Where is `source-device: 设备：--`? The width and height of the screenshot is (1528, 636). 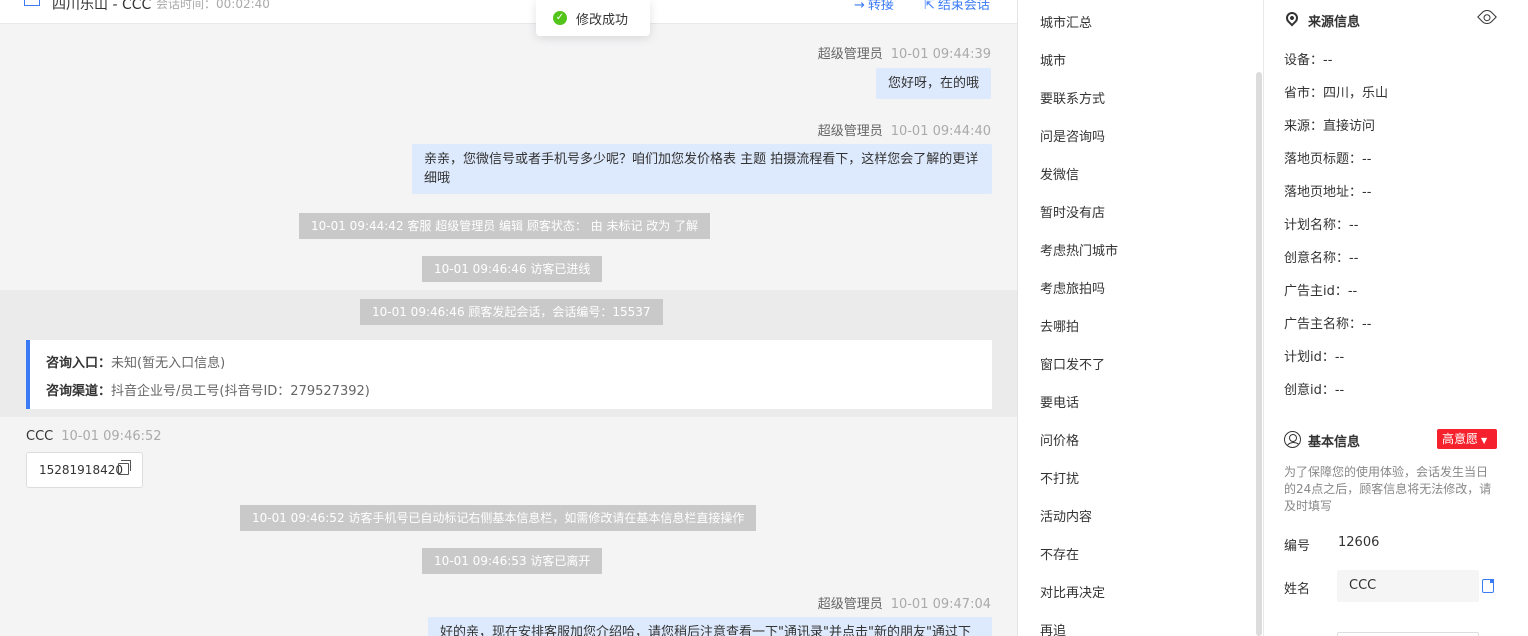 source-device: 设备：-- is located at coordinates (1308, 60).